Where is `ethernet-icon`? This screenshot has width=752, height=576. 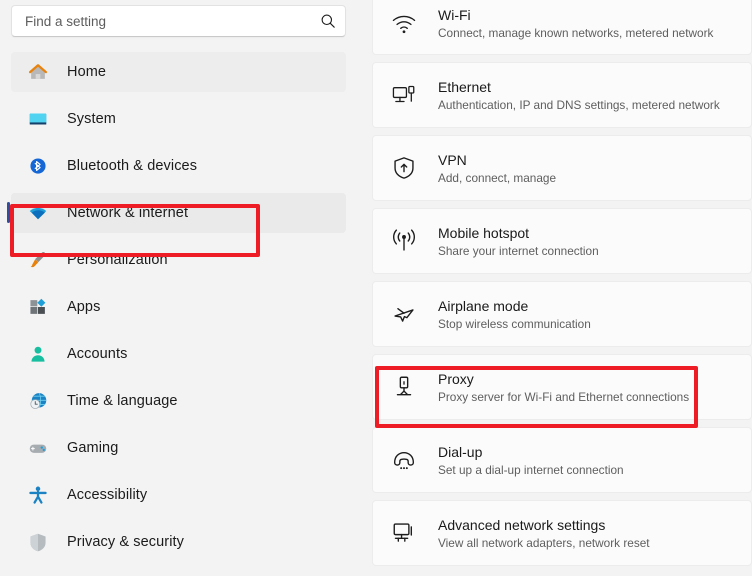 ethernet-icon is located at coordinates (404, 95).